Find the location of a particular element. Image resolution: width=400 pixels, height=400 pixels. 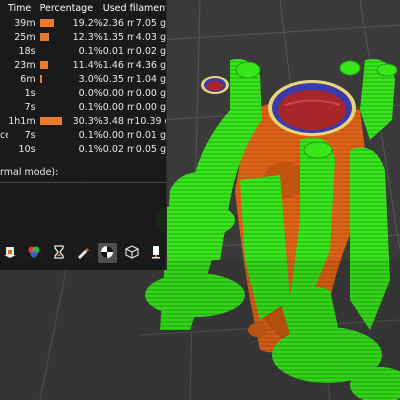

row-filament-weight: 7.05 g is located at coordinates (150, 23).